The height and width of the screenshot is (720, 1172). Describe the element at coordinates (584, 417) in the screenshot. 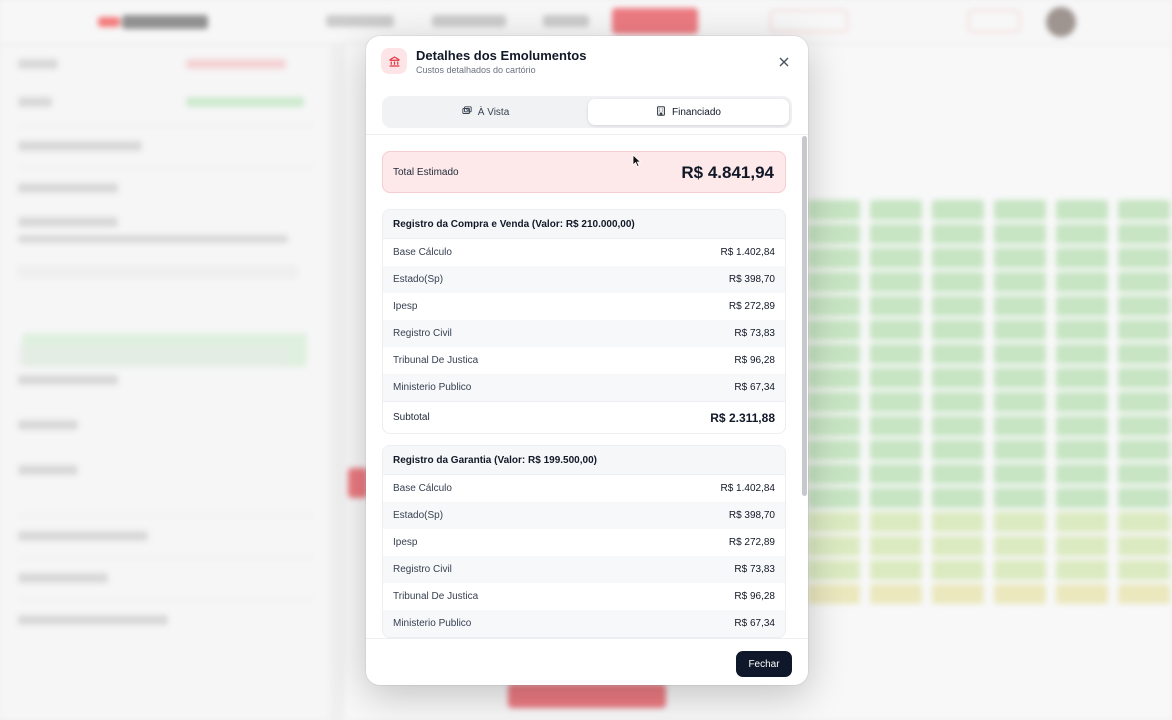

I see `subtotal-row: Subtotal R$ 2.311,88` at that location.